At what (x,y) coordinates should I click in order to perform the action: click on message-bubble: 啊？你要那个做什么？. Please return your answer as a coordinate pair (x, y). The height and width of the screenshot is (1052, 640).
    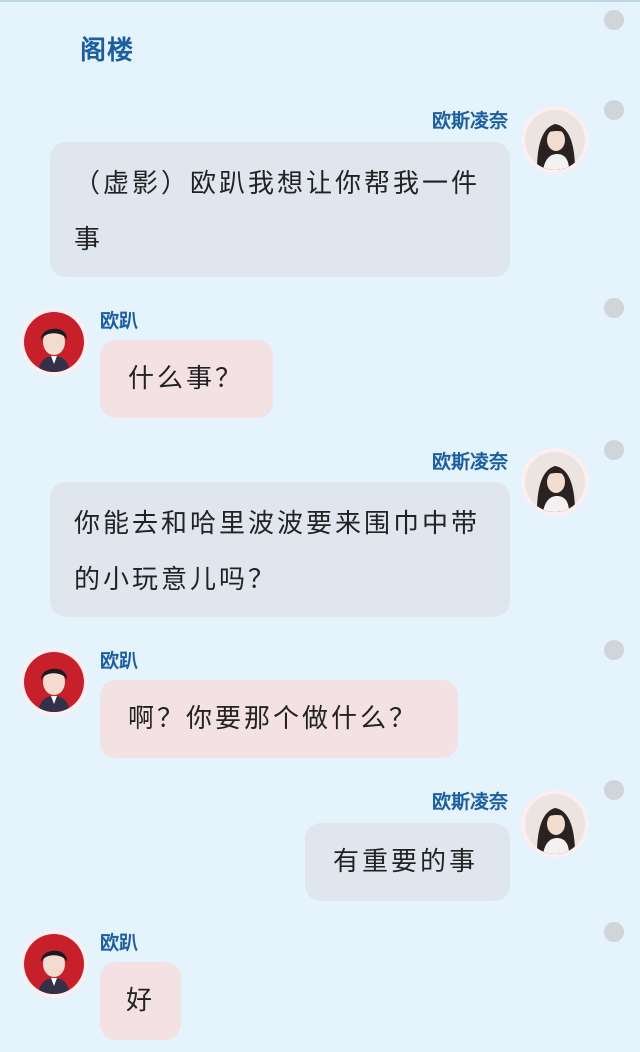
    Looking at the image, I should click on (279, 719).